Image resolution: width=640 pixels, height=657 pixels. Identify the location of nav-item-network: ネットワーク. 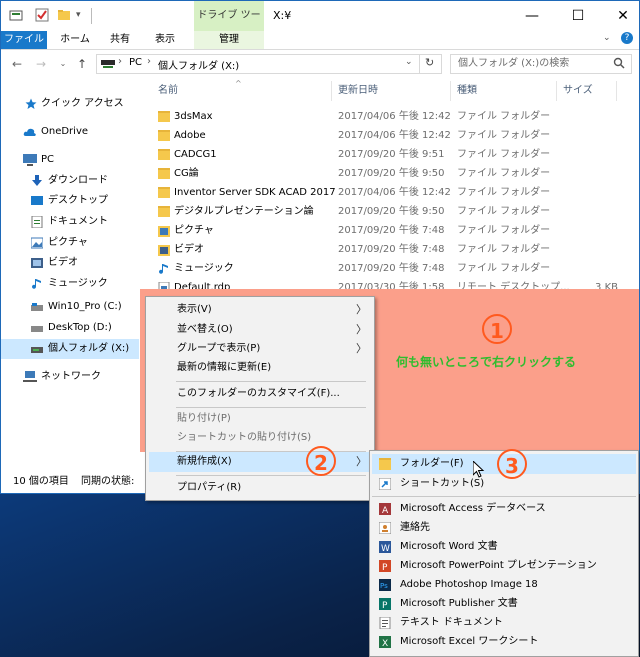
(70, 377).